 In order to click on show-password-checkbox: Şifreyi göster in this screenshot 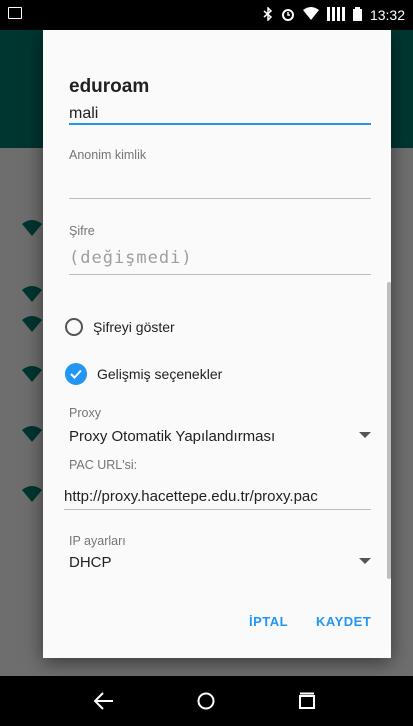, I will do `click(120, 327)`.